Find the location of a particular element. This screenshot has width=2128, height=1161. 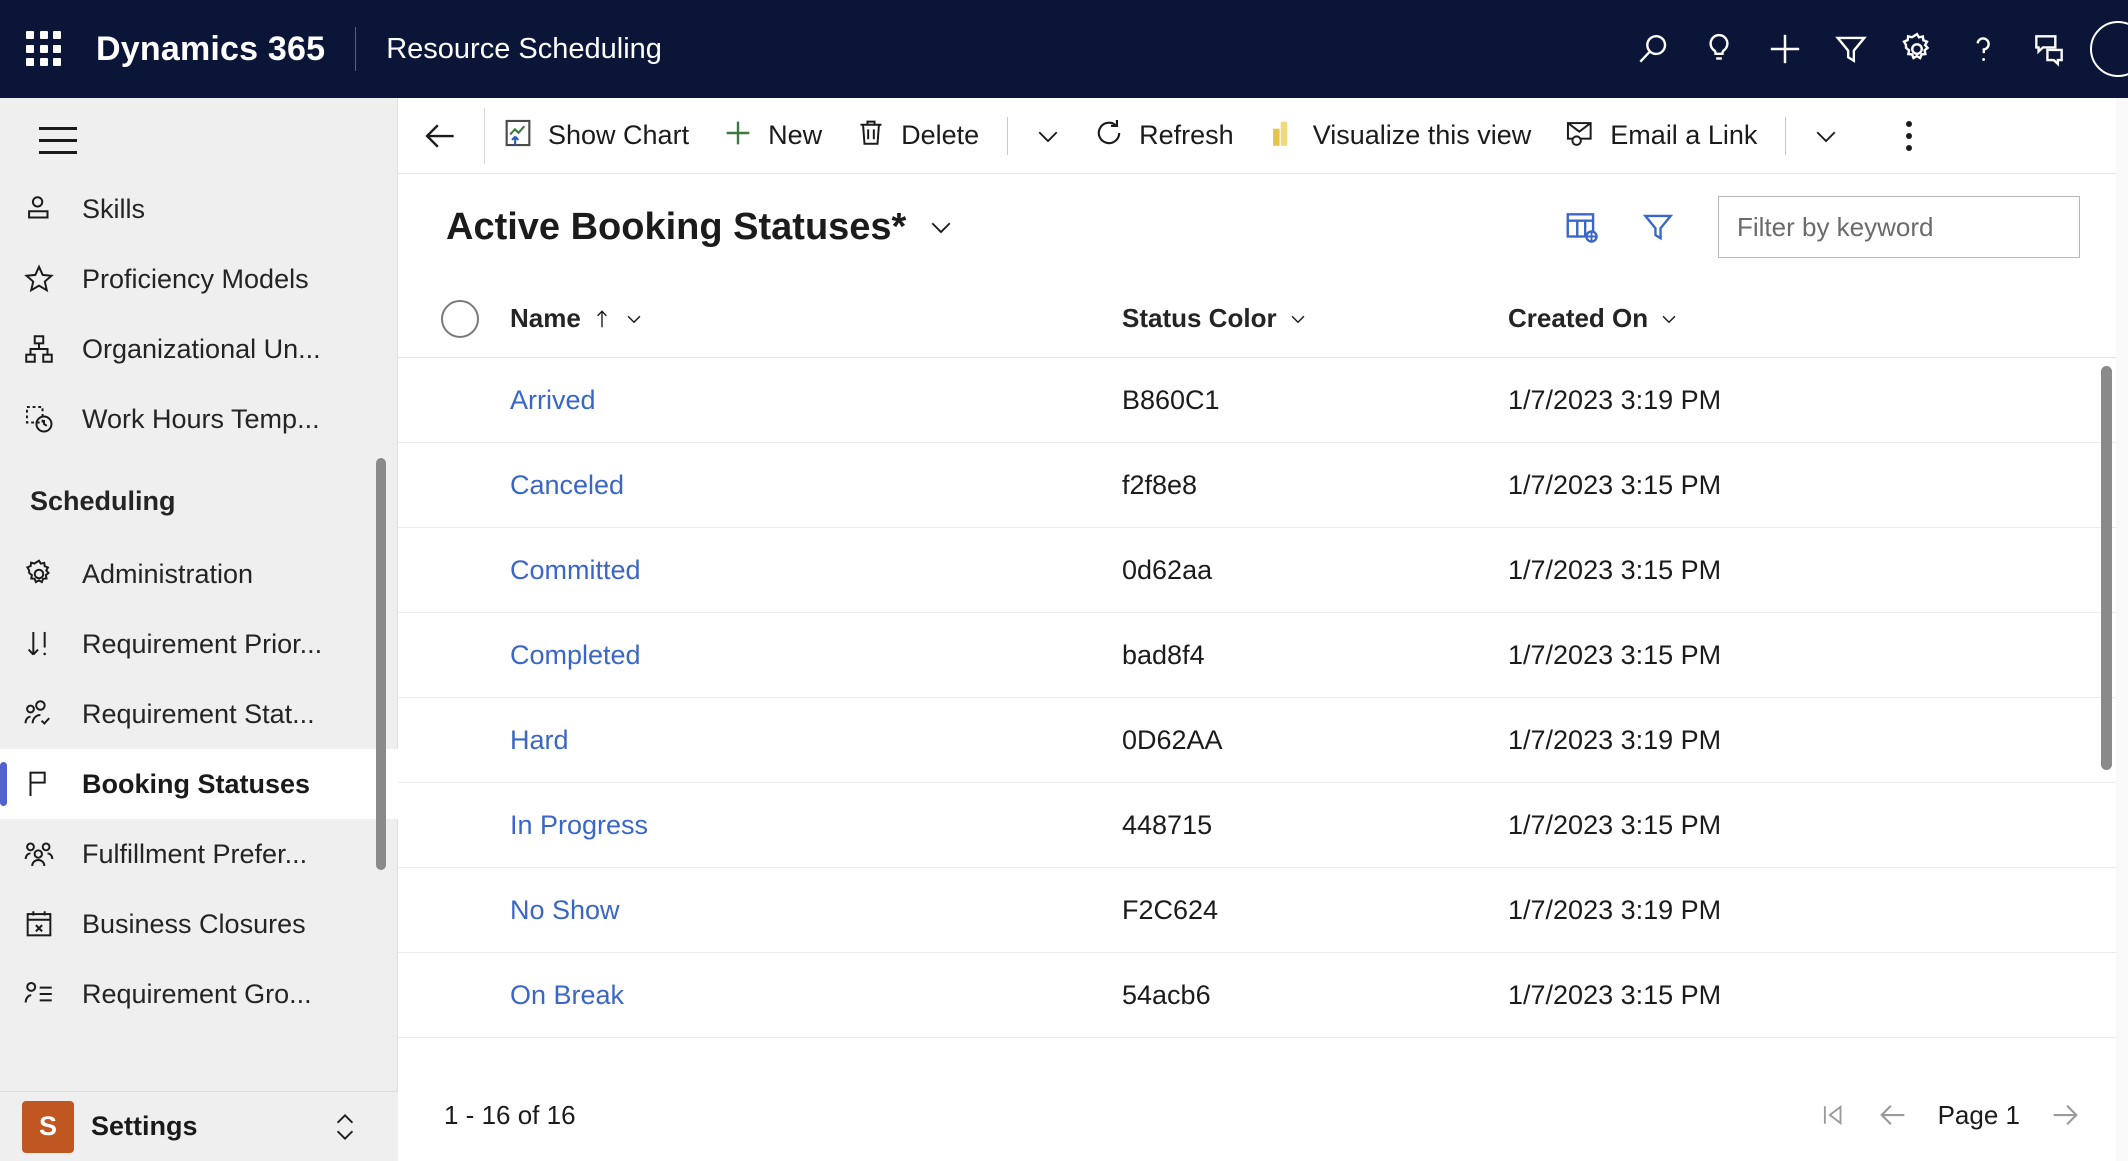

table-row: Completed bad8f4 1/7/2023 3:15 PM is located at coordinates (1263, 655).